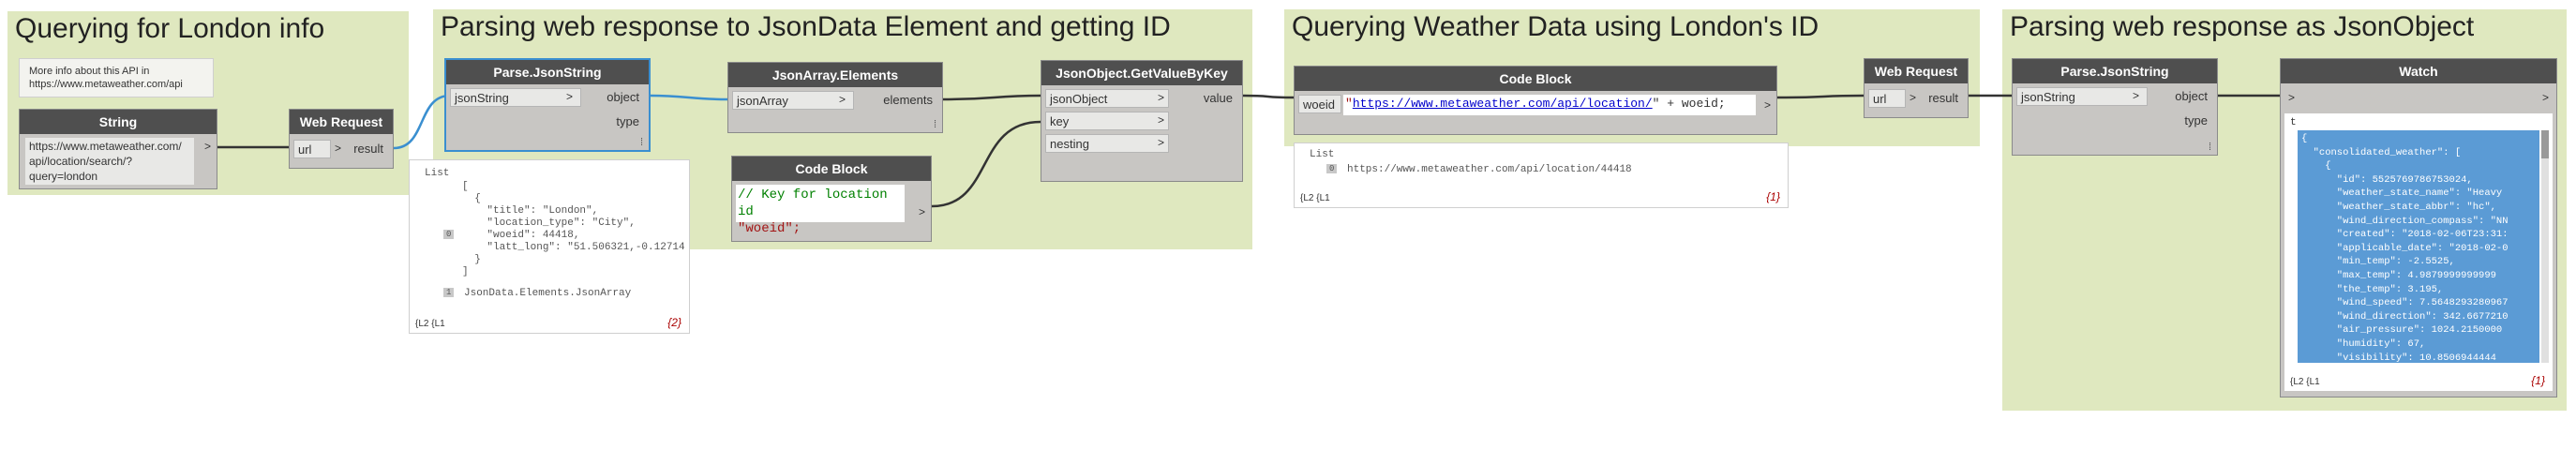 Image resolution: width=2576 pixels, height=450 pixels. Describe the element at coordinates (548, 293) in the screenshot. I see `preview-item: JsonData.Elements.JsonArray` at that location.